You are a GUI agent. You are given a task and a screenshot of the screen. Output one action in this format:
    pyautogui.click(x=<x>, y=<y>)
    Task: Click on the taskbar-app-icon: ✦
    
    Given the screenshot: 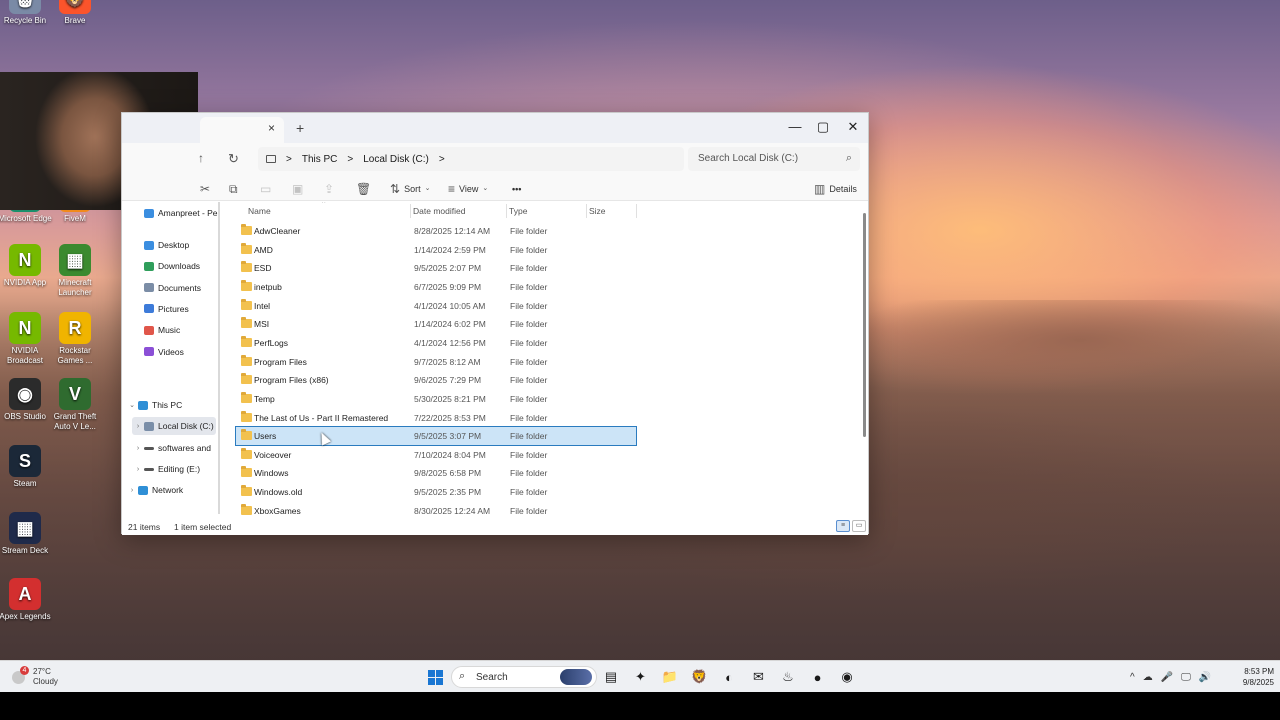 What is the action you would take?
    pyautogui.click(x=641, y=677)
    